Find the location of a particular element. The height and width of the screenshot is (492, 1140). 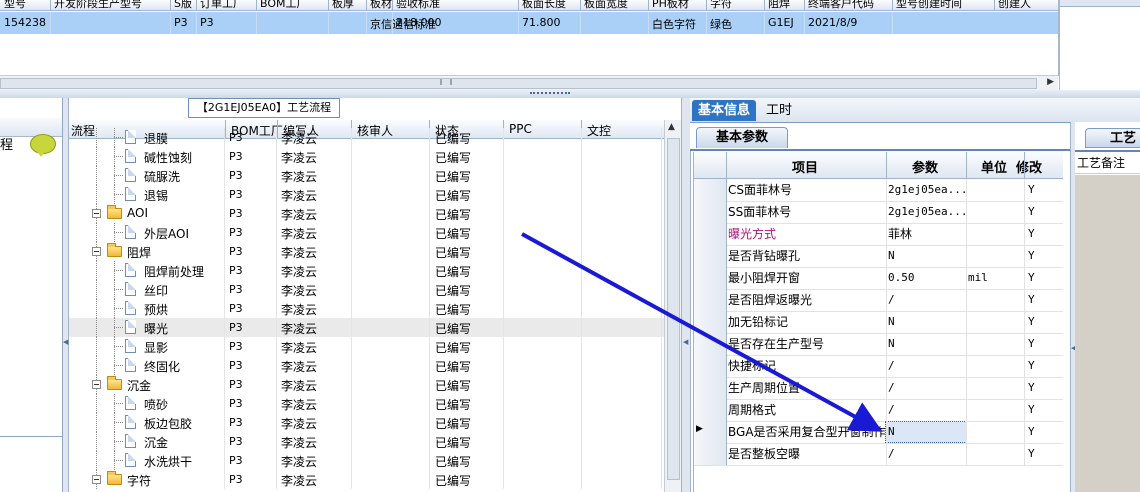

tree-step-row: 硫脲洗 P3 李凌云 已编写 is located at coordinates (369, 175).